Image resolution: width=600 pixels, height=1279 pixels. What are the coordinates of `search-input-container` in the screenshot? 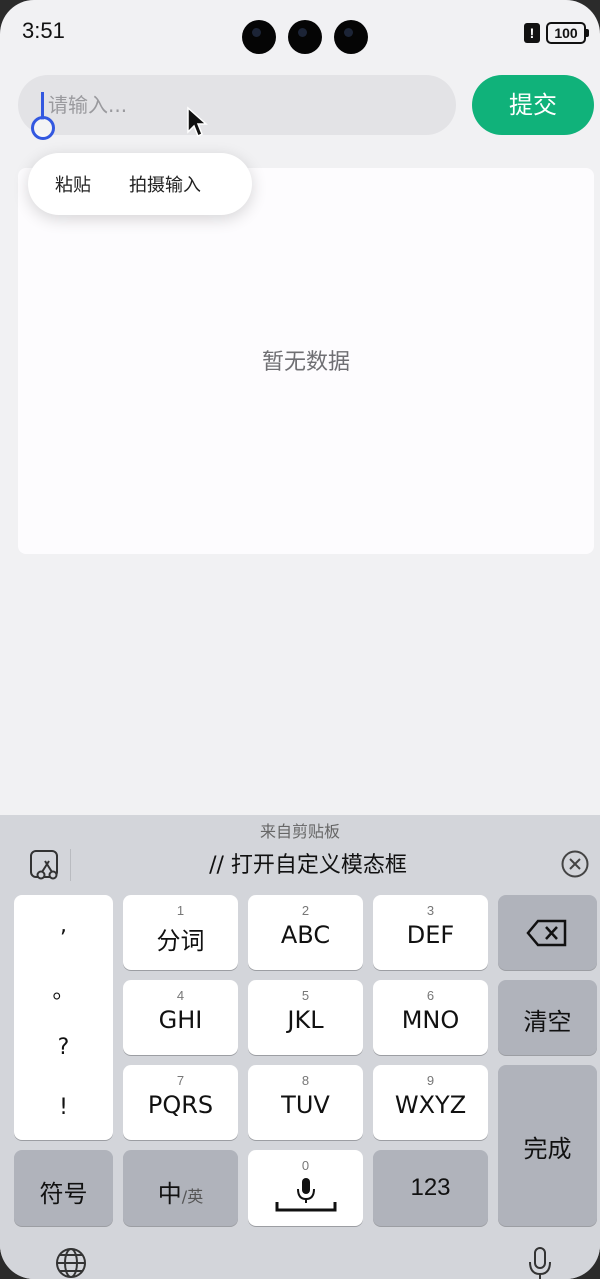 It's located at (237, 105).